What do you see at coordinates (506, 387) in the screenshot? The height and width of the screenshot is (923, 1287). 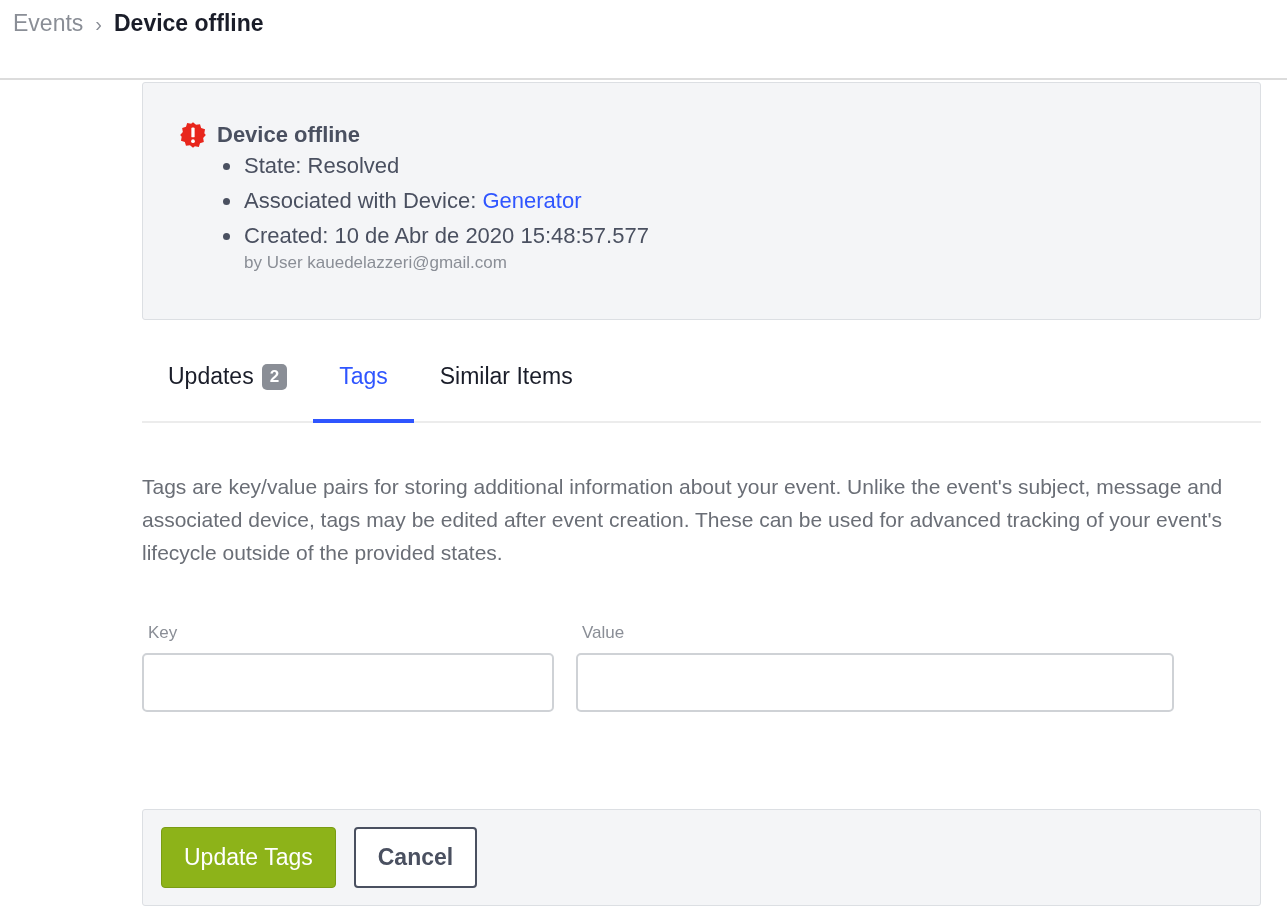 I see `tab: Similar Items` at bounding box center [506, 387].